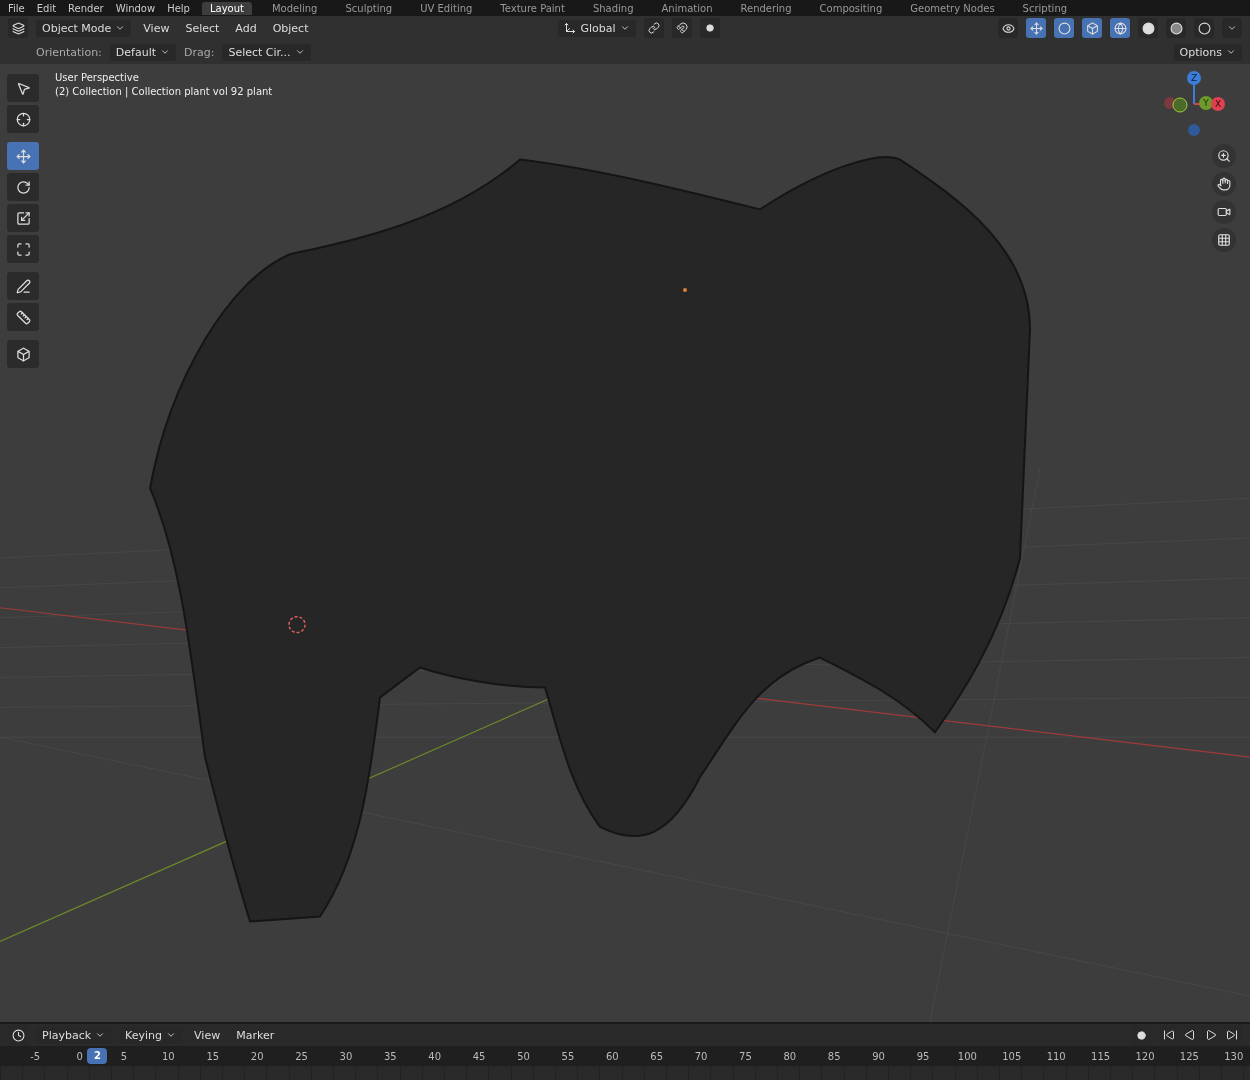  I want to click on layers-icon, so click(18, 28).